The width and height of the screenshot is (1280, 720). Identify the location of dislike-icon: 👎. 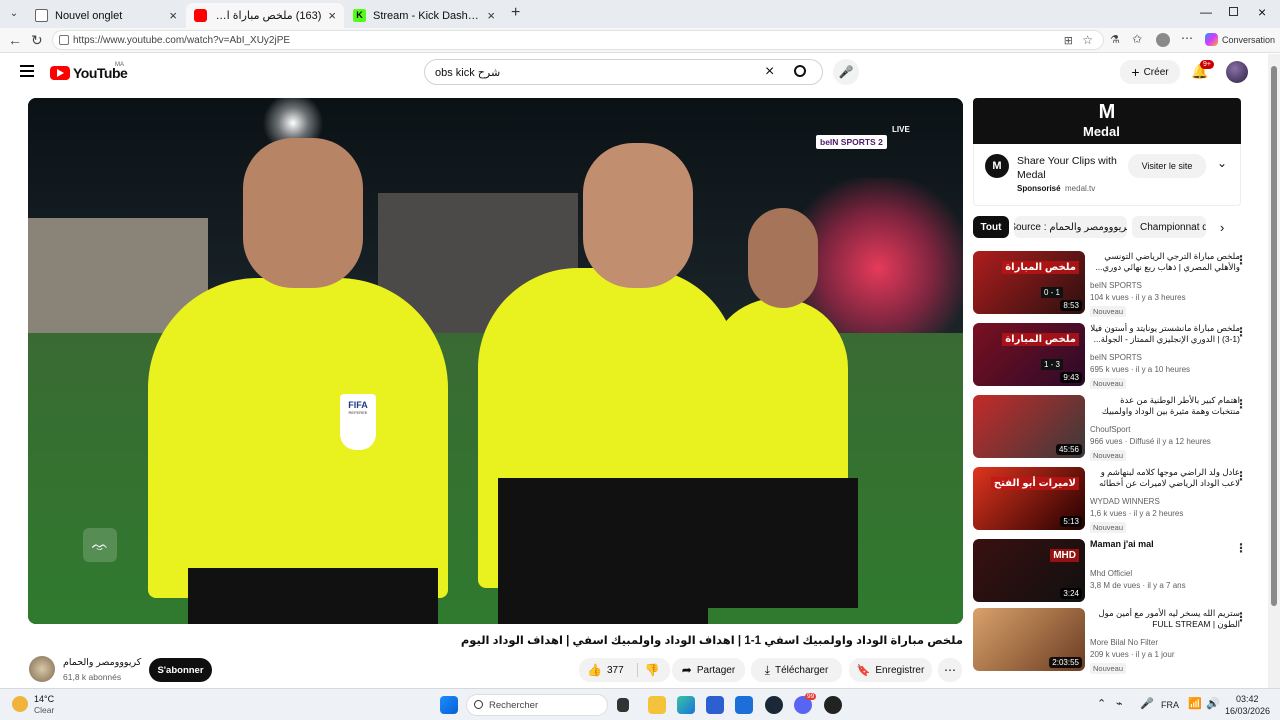
(652, 670).